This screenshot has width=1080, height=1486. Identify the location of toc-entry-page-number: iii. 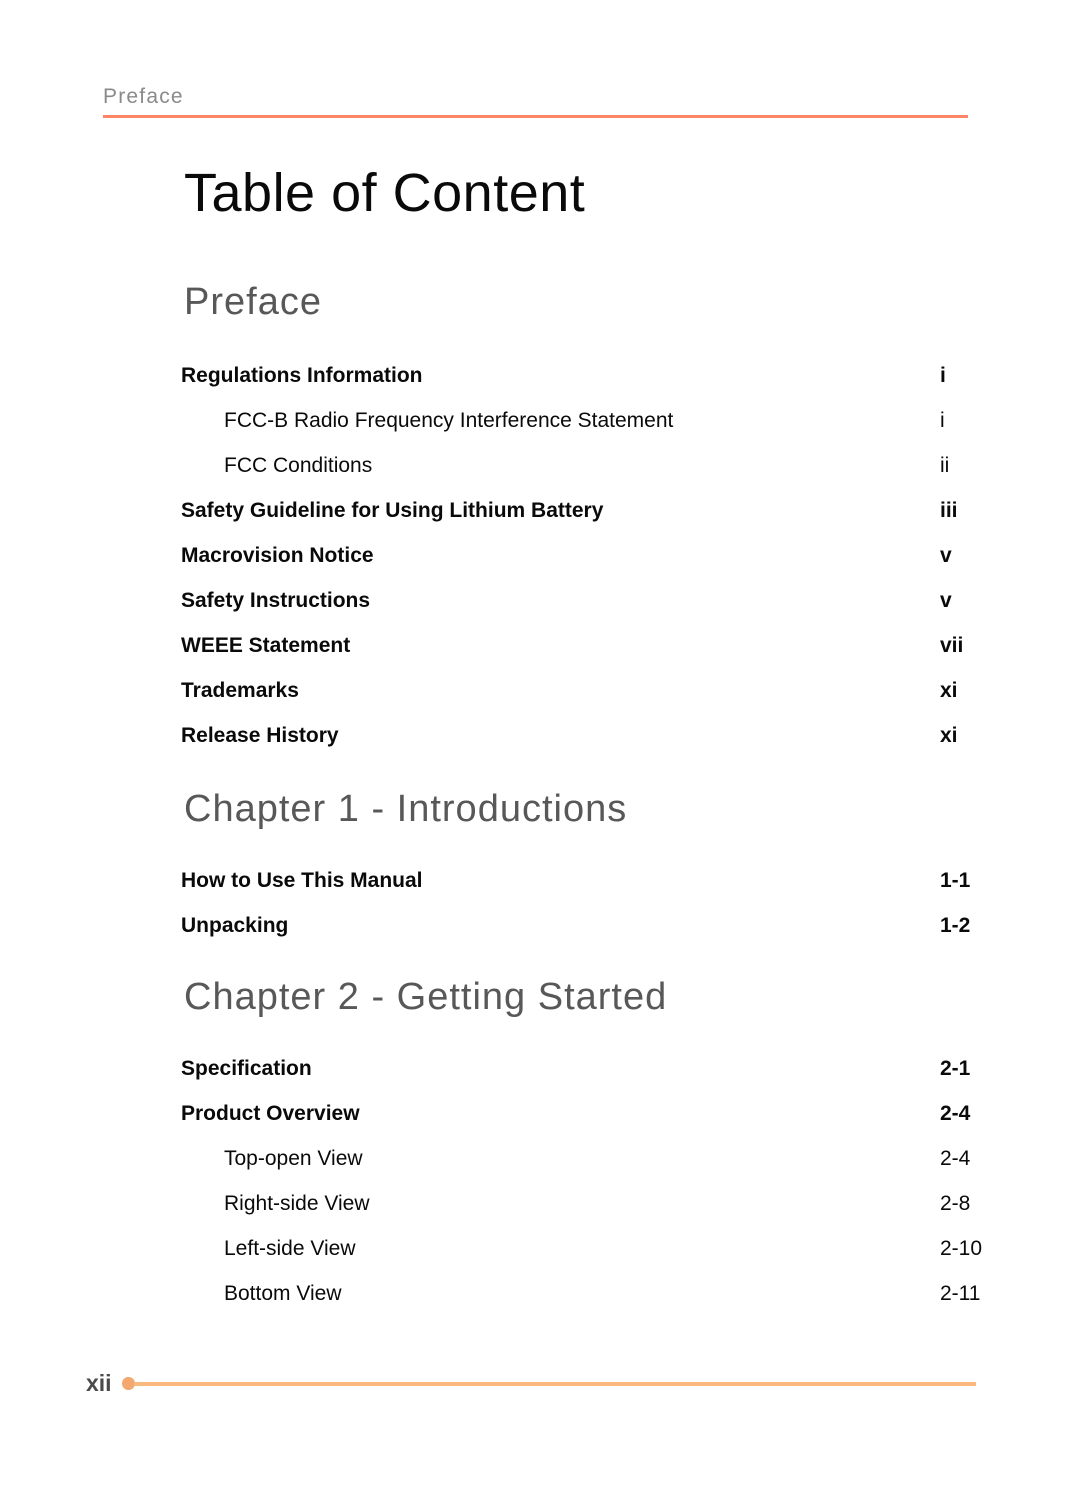
(949, 510).